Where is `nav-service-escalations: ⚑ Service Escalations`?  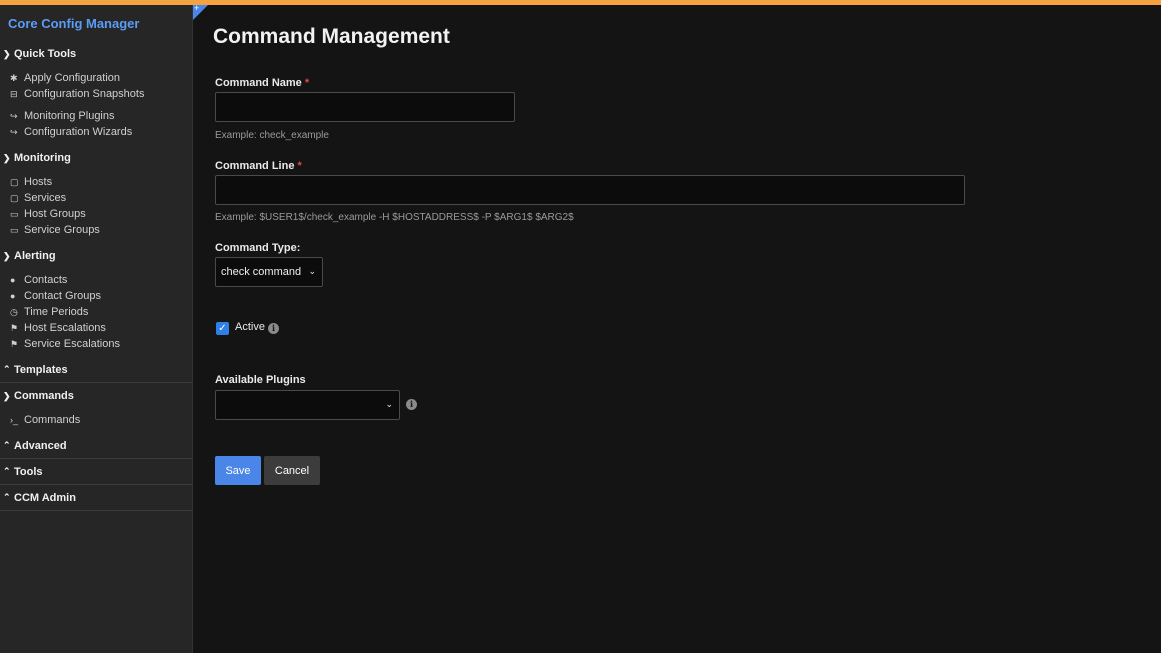 nav-service-escalations: ⚑ Service Escalations is located at coordinates (96, 344).